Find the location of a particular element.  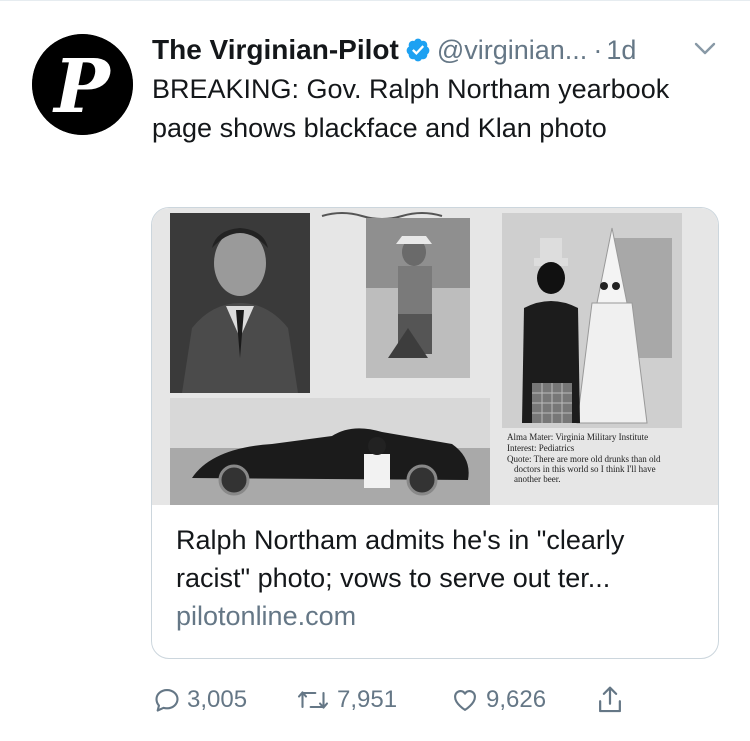

top-divider is located at coordinates (375, 0).